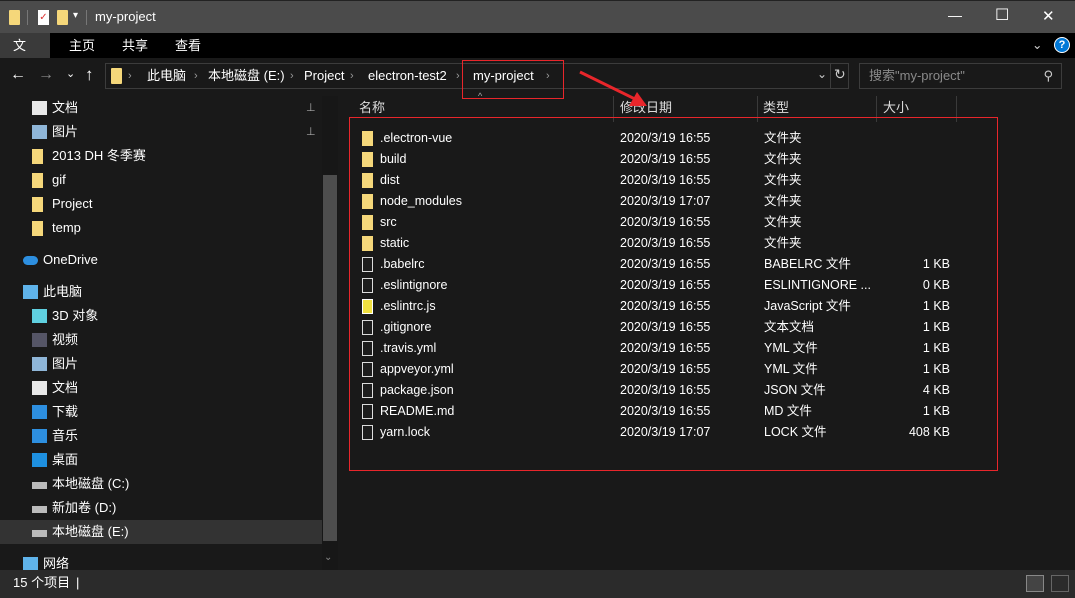 The width and height of the screenshot is (1075, 598). What do you see at coordinates (70, 259) in the screenshot?
I see `sidebar-item-label: OneDrive` at bounding box center [70, 259].